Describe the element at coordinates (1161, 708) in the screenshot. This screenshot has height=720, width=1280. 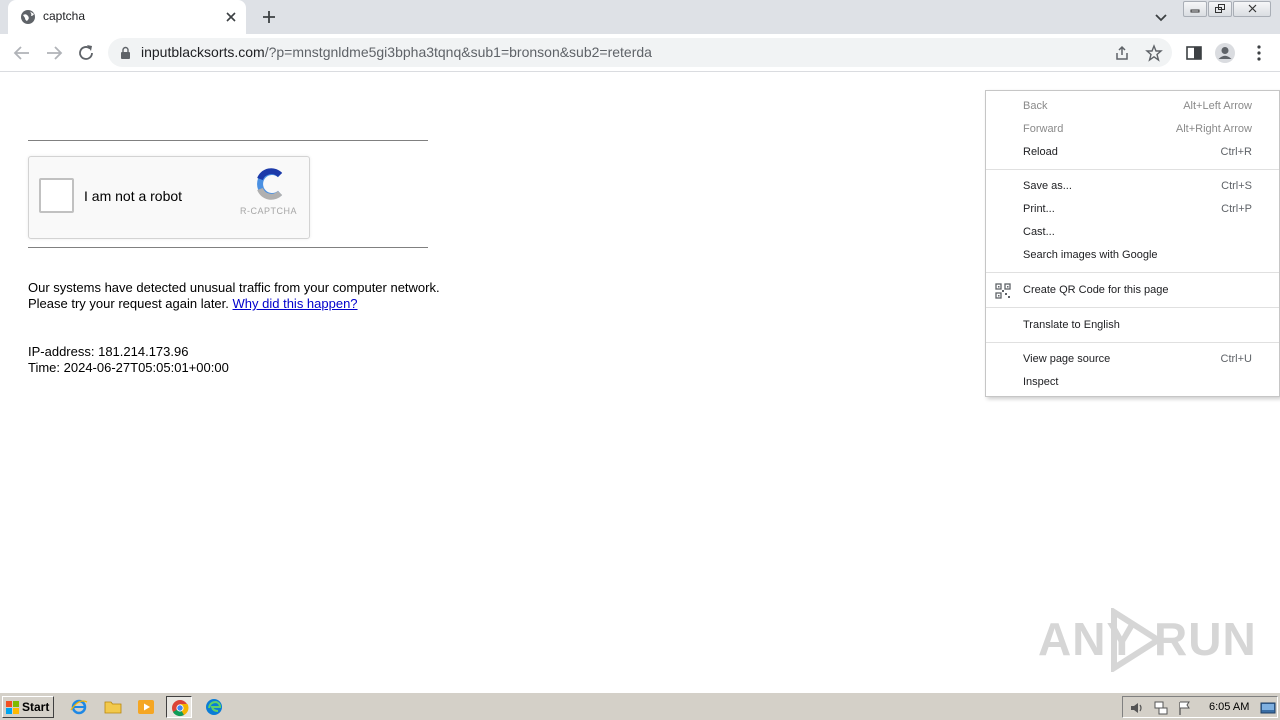
I see `network-icon` at that location.